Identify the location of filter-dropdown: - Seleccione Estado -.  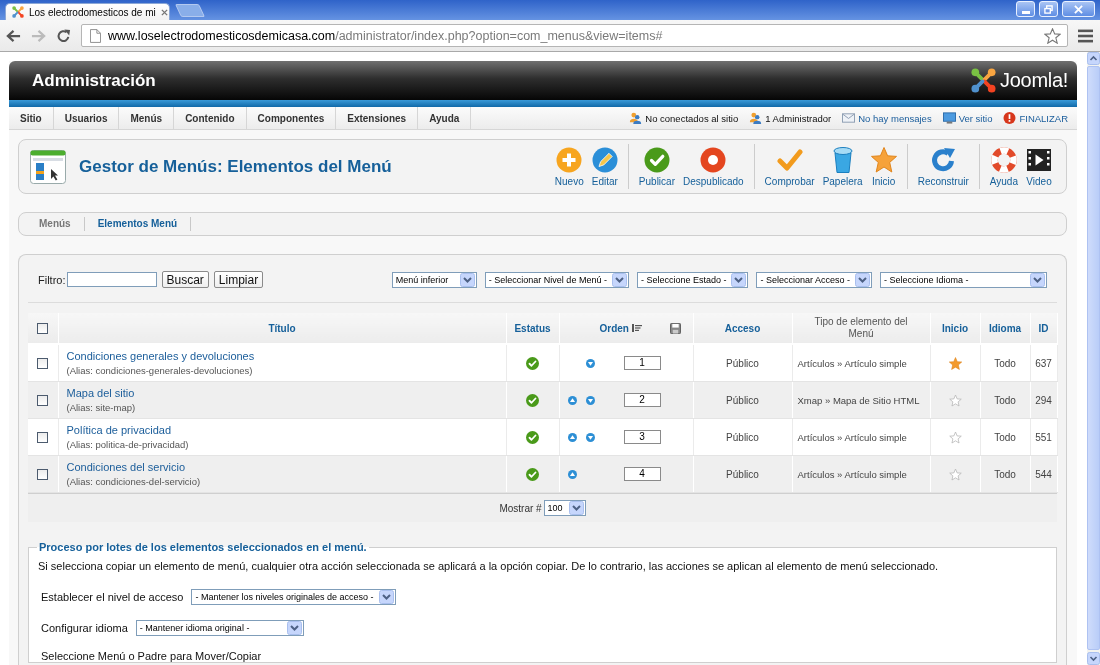
(692, 279).